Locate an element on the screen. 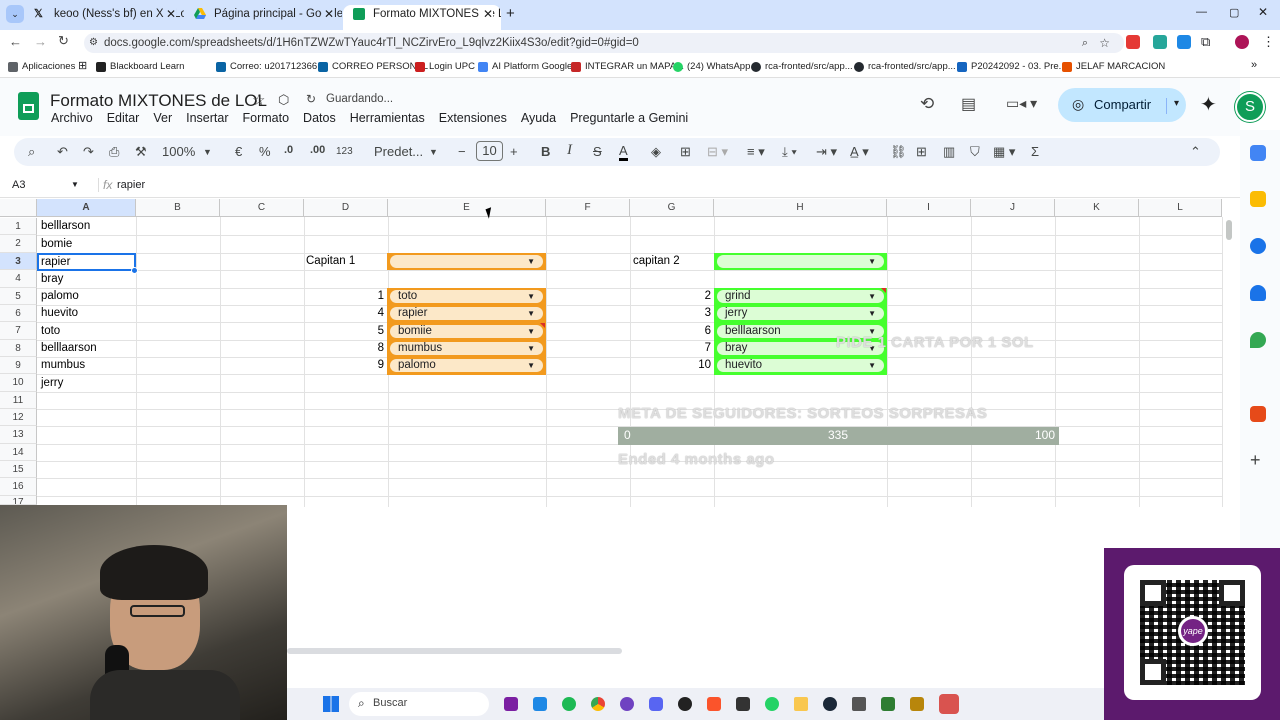 The height and width of the screenshot is (720, 1280). cell-a4: bray is located at coordinates (52, 279).